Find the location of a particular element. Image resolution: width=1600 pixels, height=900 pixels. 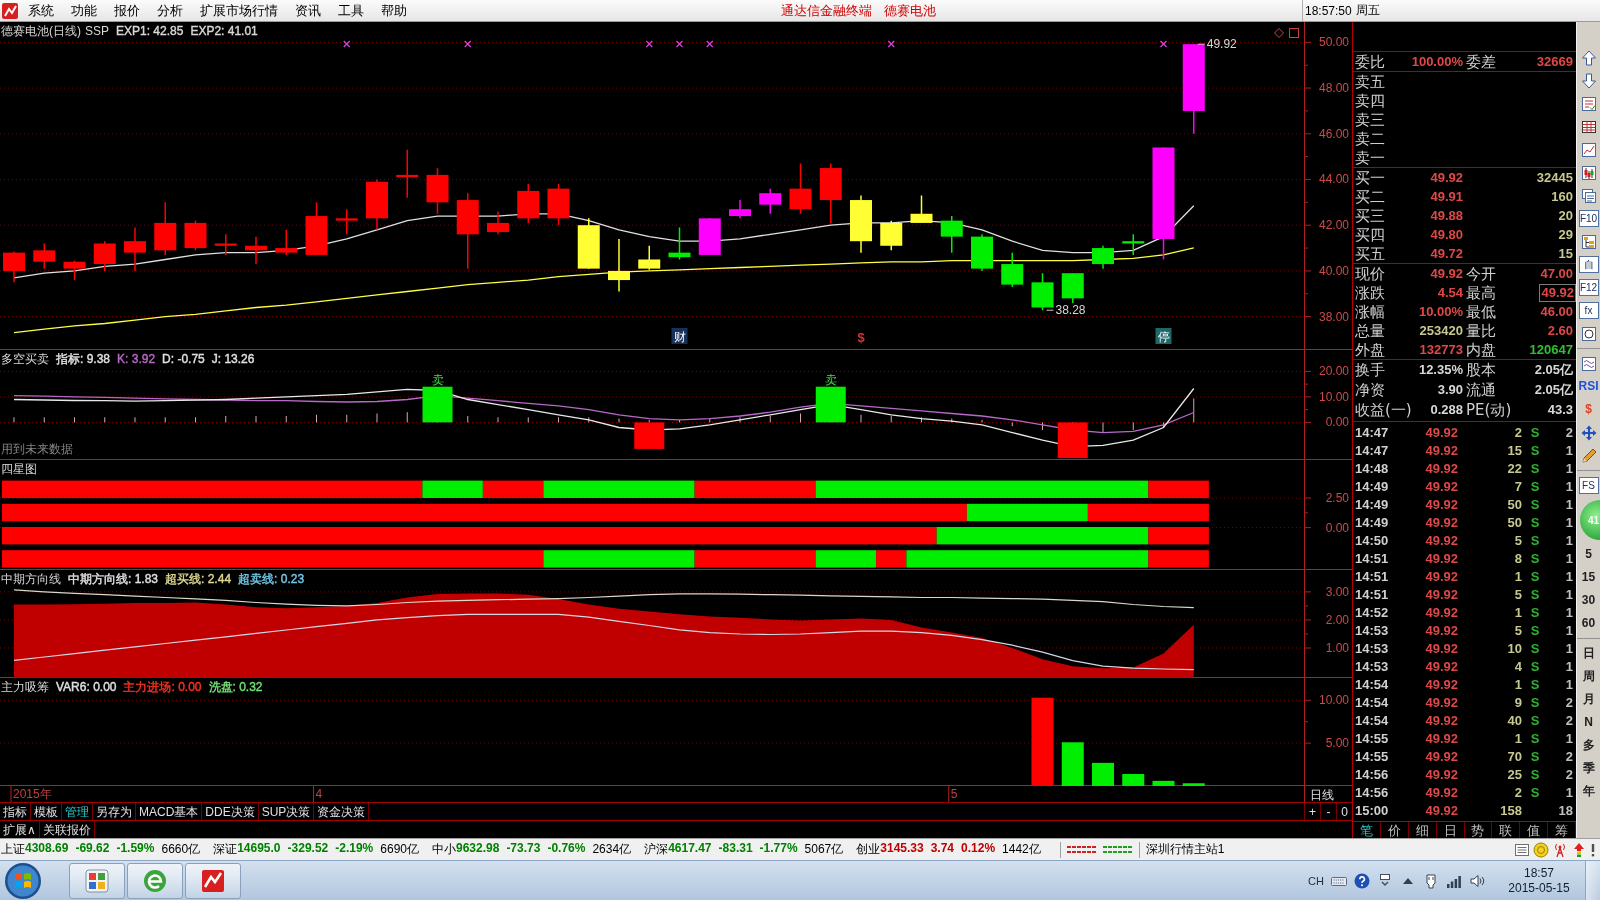

toolbar-button: N is located at coordinates (1588, 722).